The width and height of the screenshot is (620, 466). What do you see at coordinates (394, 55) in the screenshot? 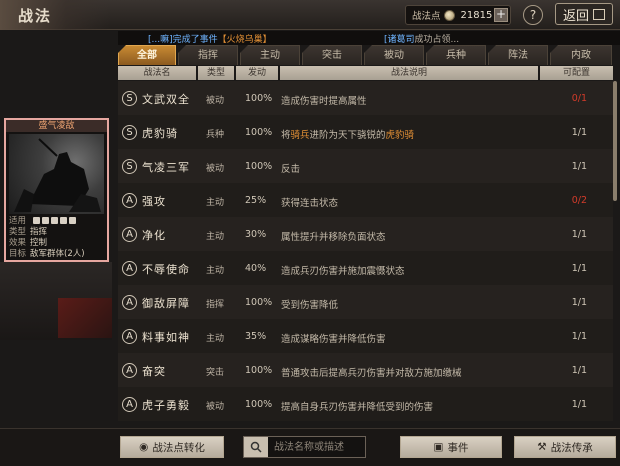
I see `tab-passive: 被动` at bounding box center [394, 55].